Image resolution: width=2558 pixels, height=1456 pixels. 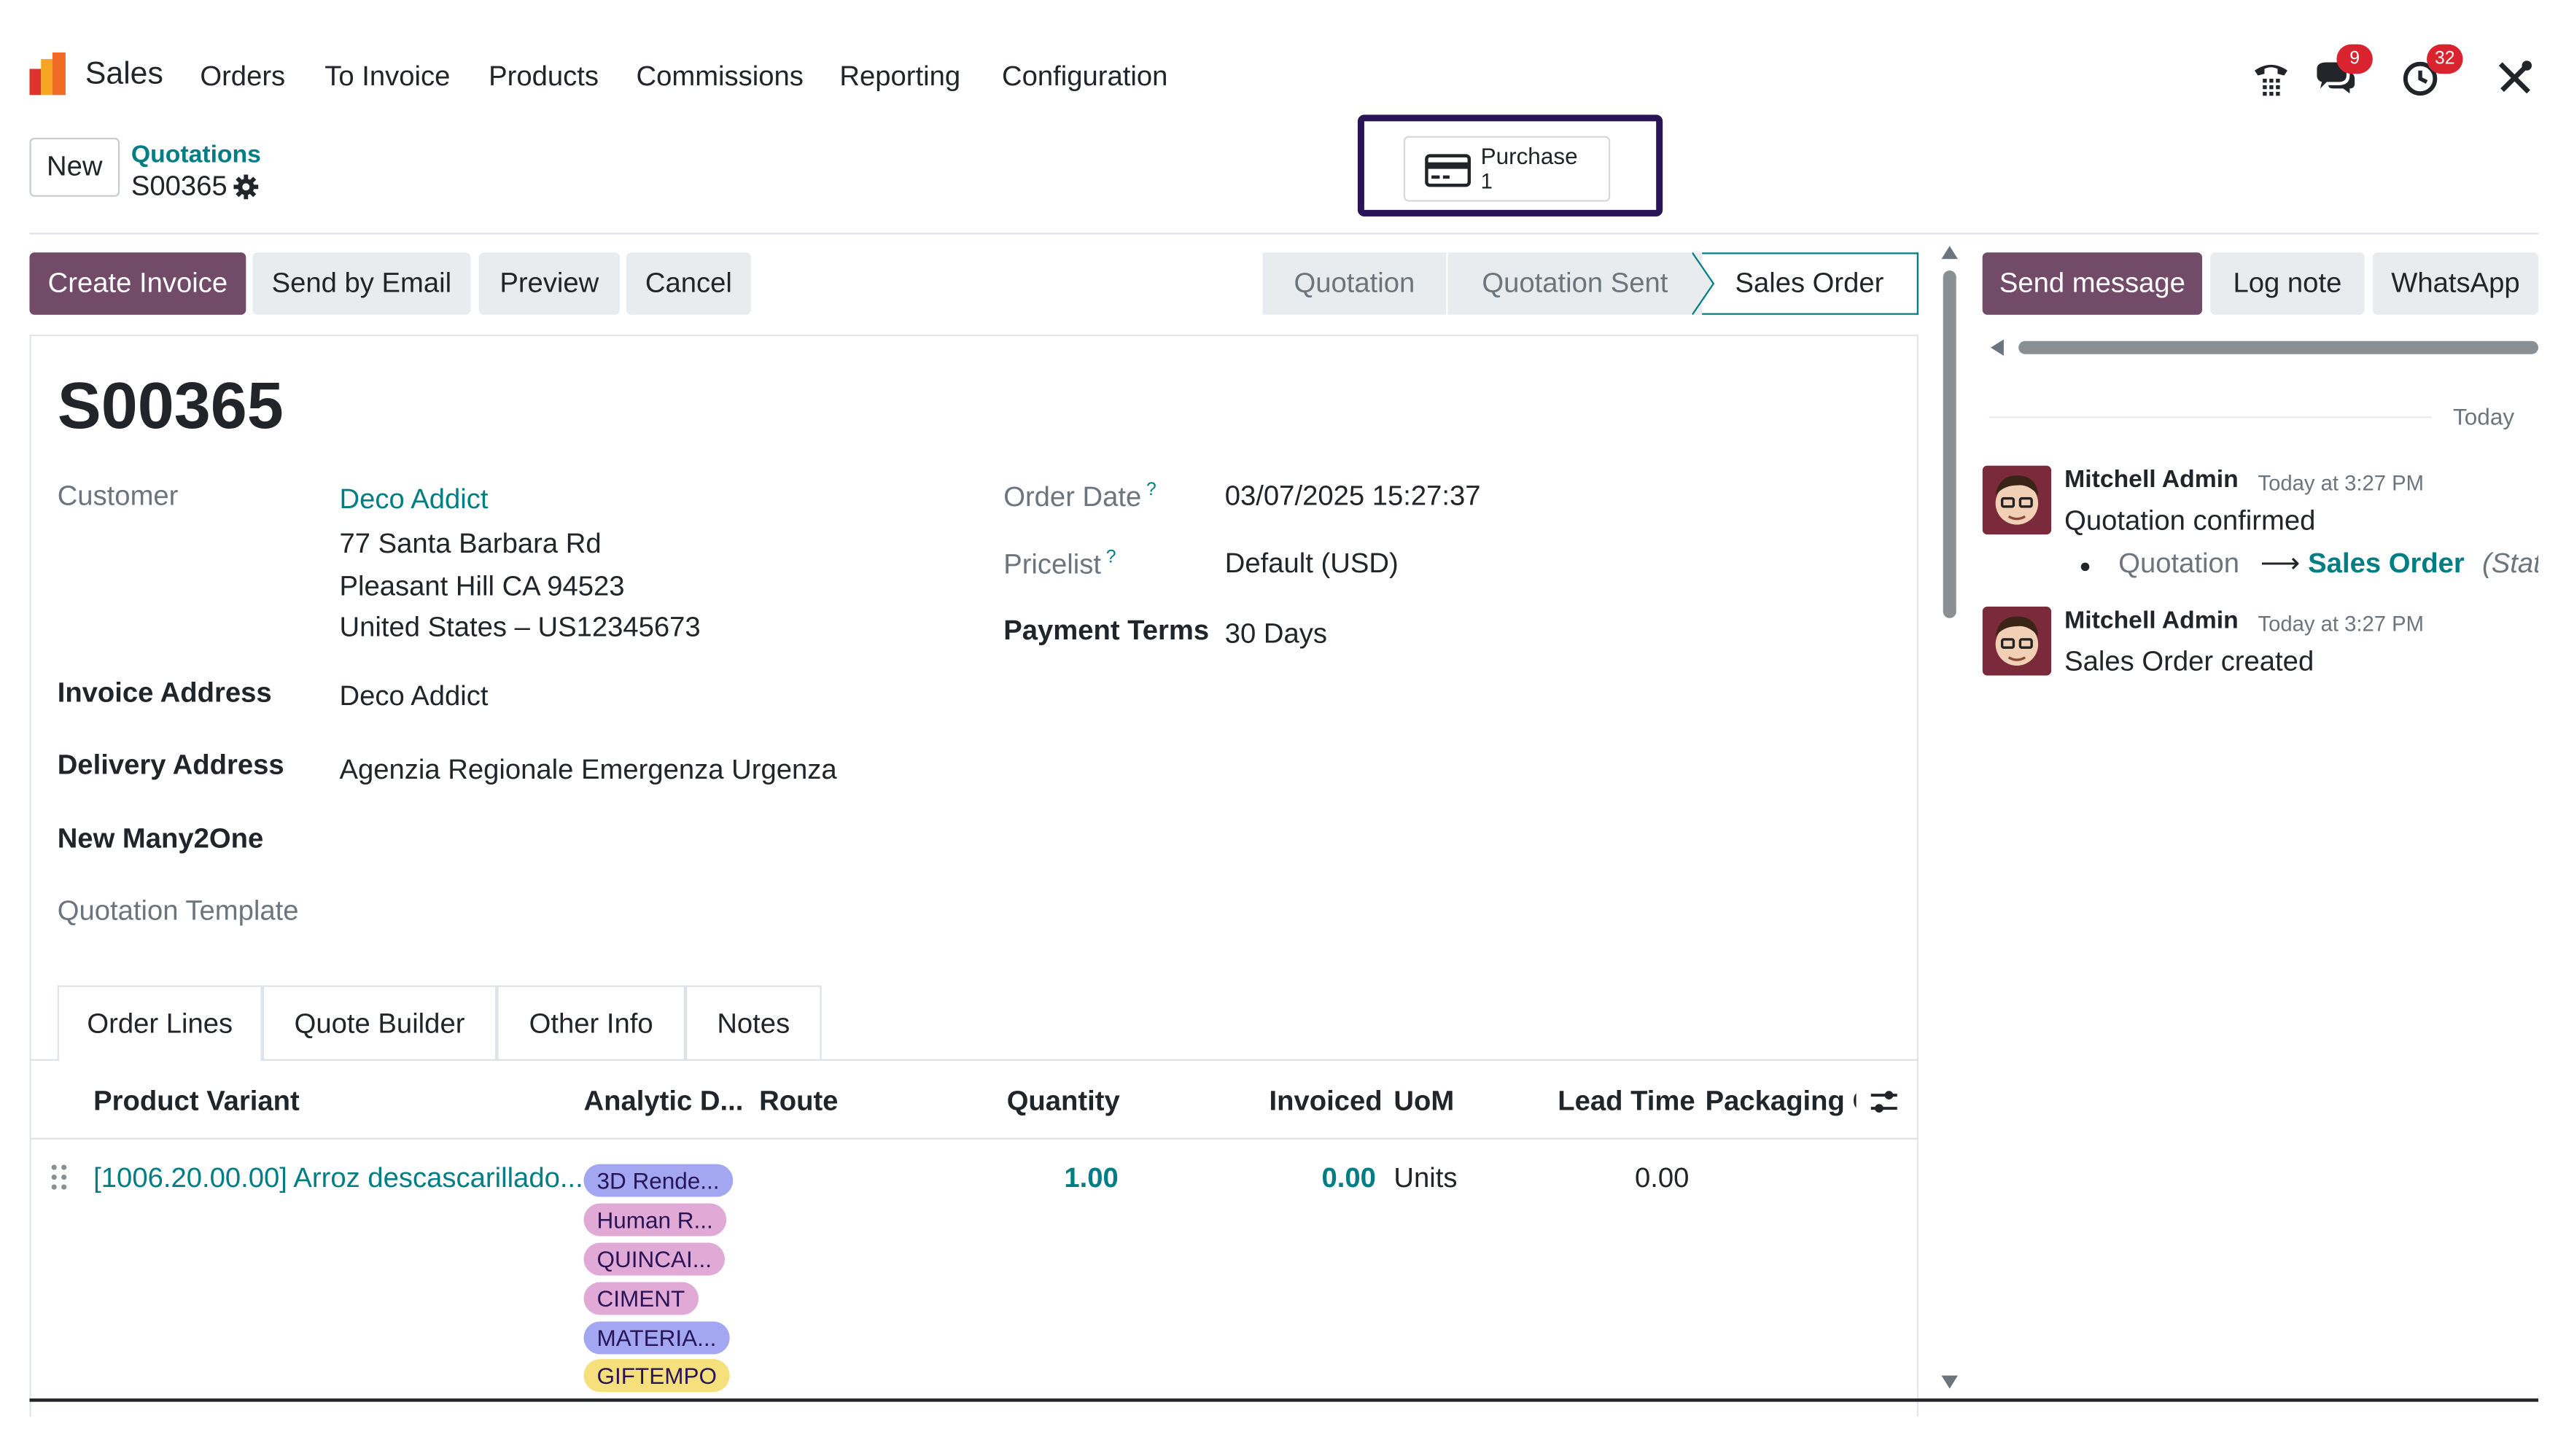 I want to click on send-message-button: Send message, so click(x=2093, y=283).